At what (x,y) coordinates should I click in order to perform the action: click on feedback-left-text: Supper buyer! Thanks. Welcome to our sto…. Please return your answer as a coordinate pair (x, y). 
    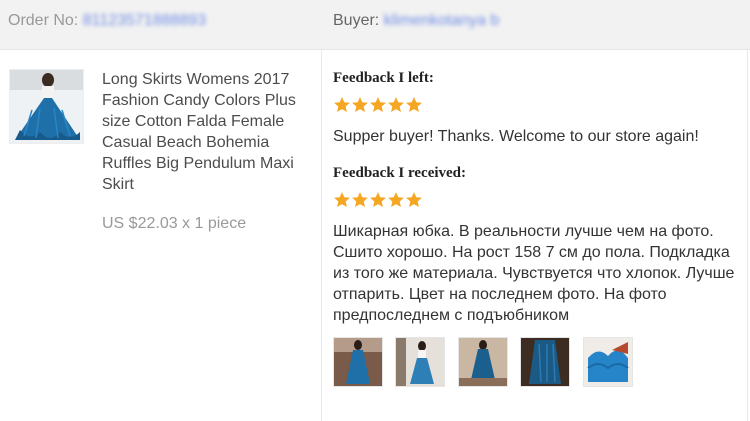
    Looking at the image, I should click on (516, 136).